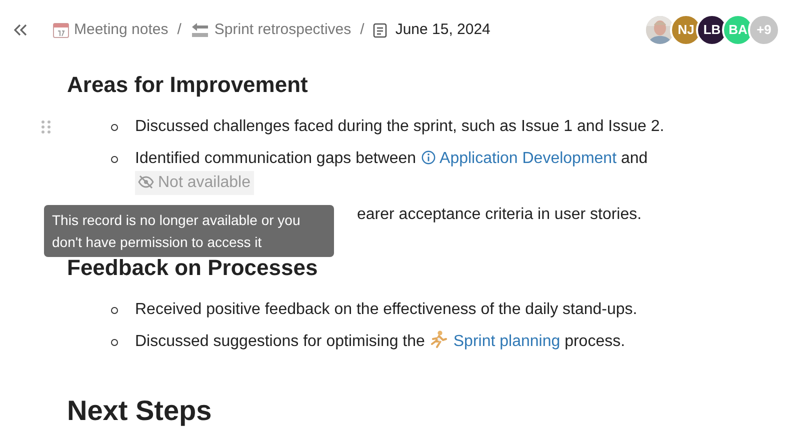  What do you see at coordinates (283, 30) in the screenshot?
I see `breadcrumb-link: Sprint retrospectives` at bounding box center [283, 30].